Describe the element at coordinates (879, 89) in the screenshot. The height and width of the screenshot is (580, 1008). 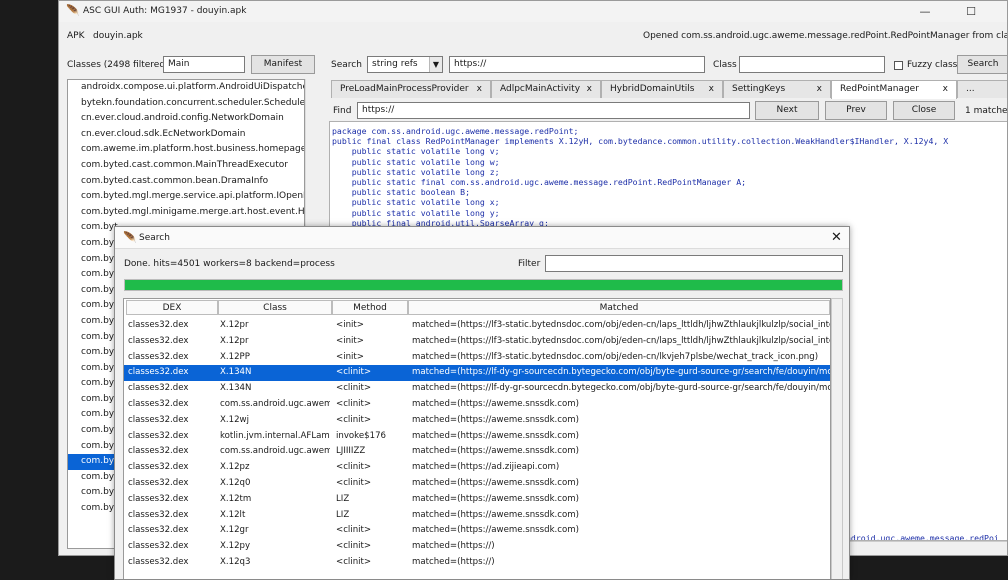
I see `tab-label: RedPointManager` at that location.